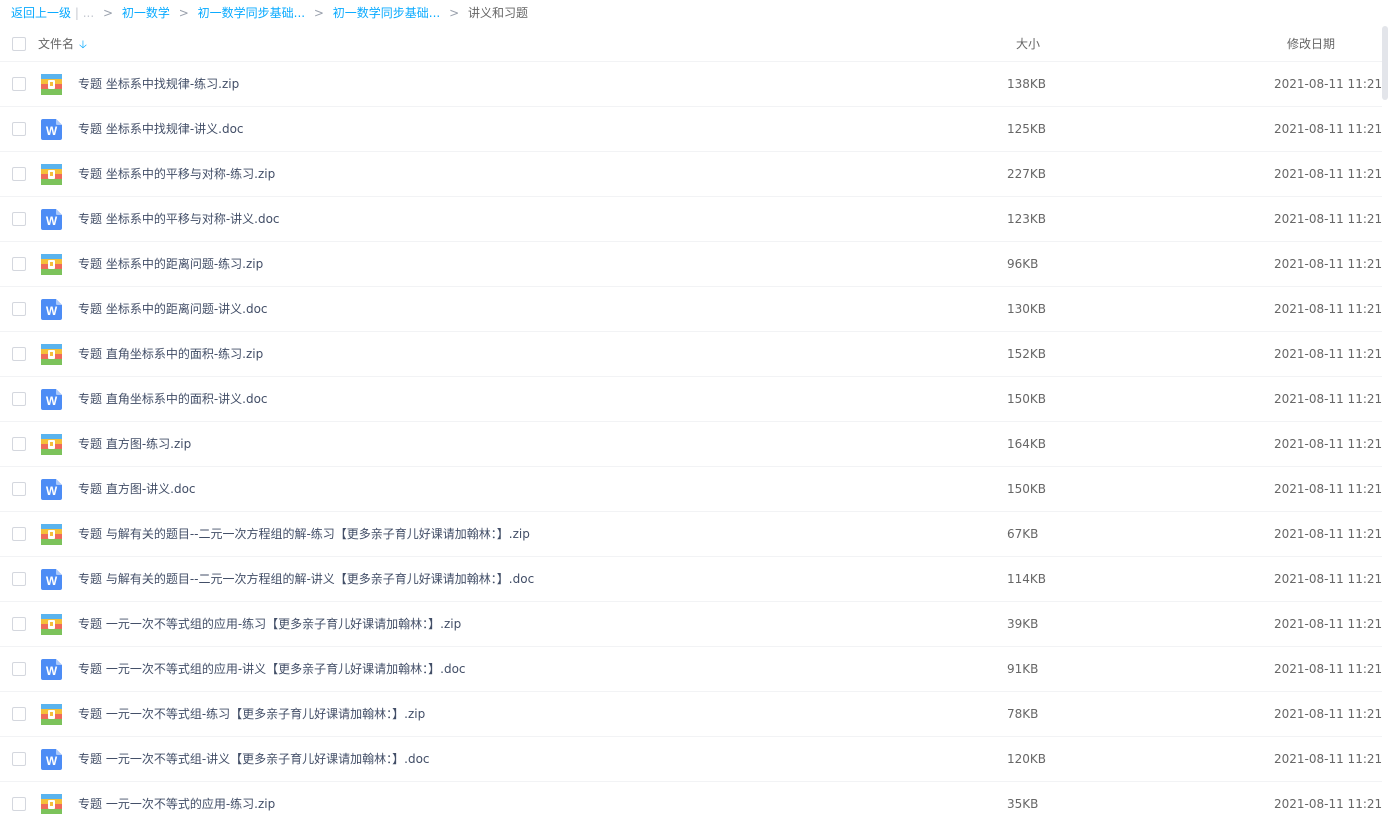  Describe the element at coordinates (170, 264) in the screenshot. I see `file-name: 专题 坐标系中的距离问题-练习.zip` at that location.